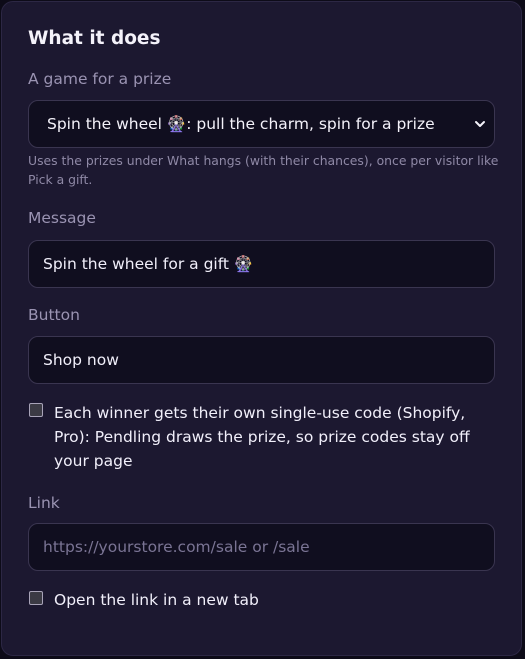 This screenshot has width=525, height=659. What do you see at coordinates (100, 79) in the screenshot?
I see `game-label: A game for a prize` at bounding box center [100, 79].